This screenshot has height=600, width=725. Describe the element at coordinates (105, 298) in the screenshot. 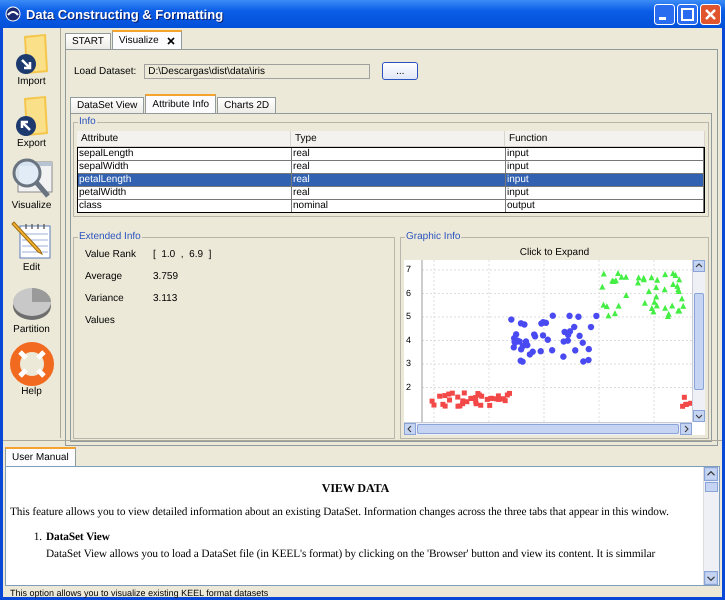

I see `field-label: Variance` at that location.